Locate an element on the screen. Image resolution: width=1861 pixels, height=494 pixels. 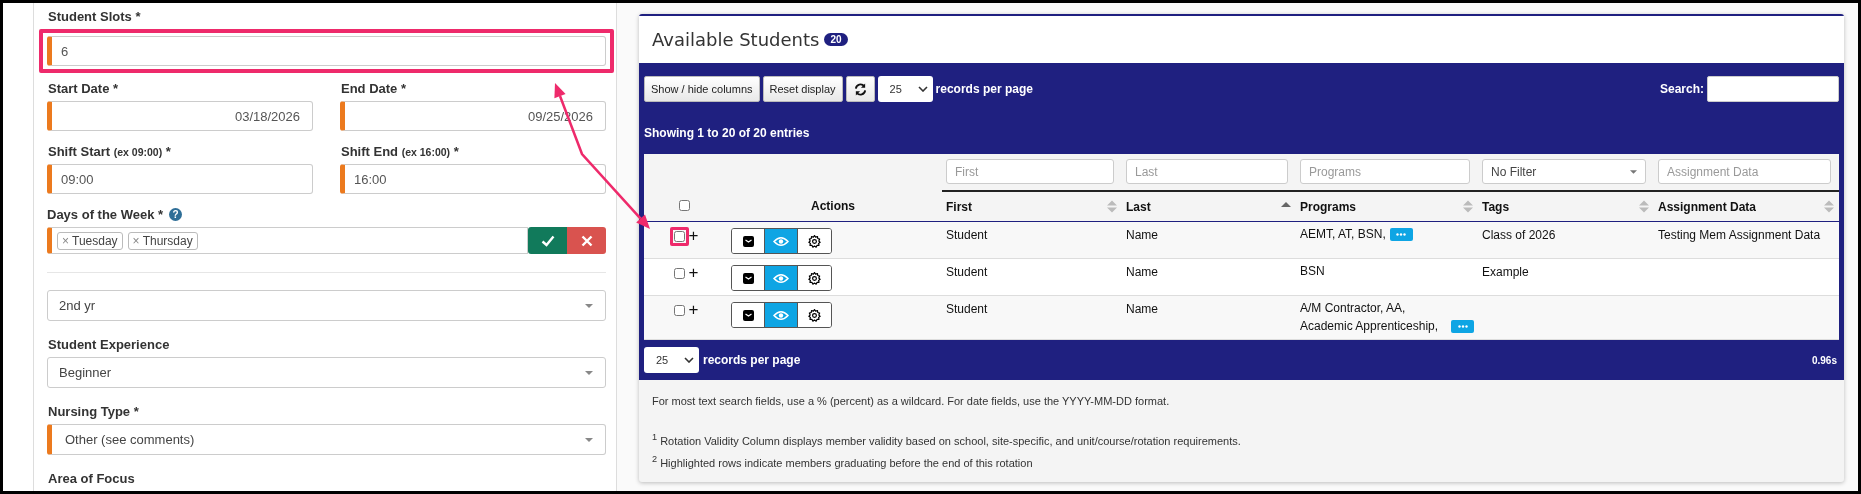
field-label: Student Slots * is located at coordinates (95, 16).